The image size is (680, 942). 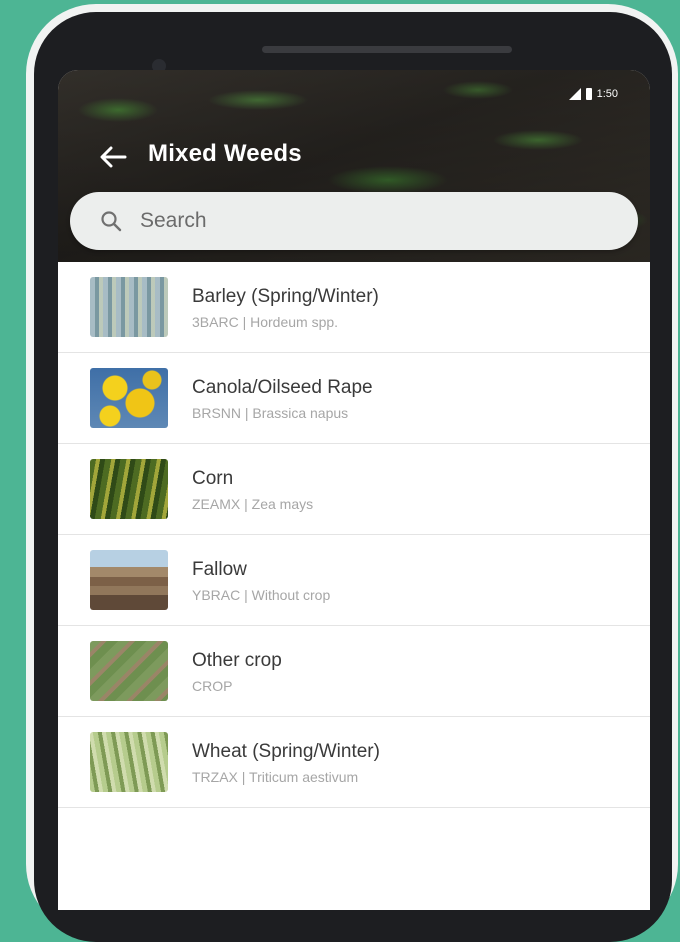 What do you see at coordinates (607, 94) in the screenshot?
I see `status-time: 1:50` at bounding box center [607, 94].